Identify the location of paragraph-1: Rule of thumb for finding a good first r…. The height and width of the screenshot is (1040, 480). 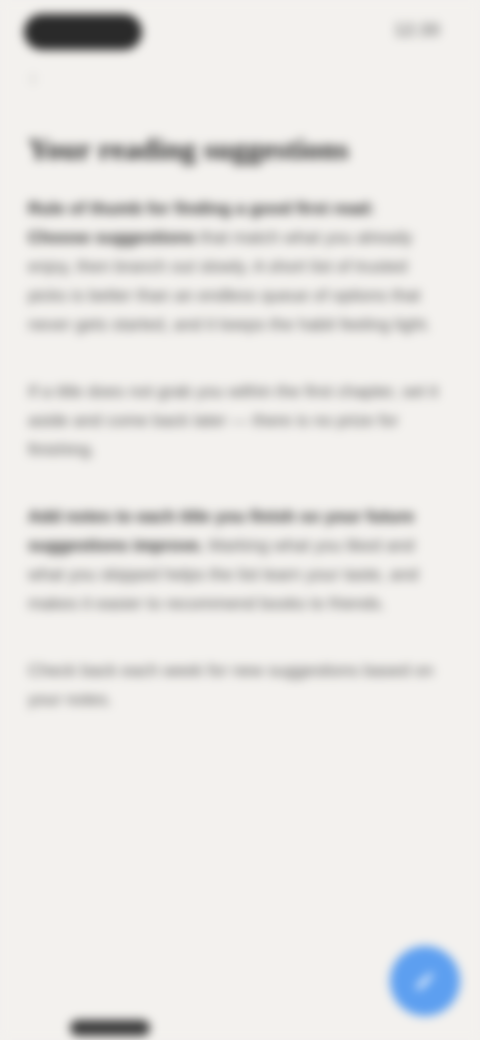
(234, 266).